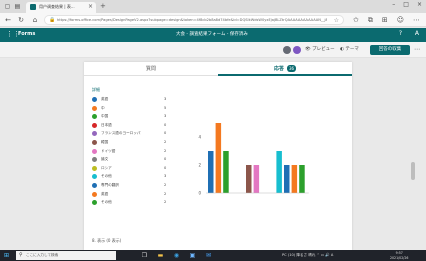 This screenshot has height=261, width=426. I want to click on legend-label: 英語, so click(105, 99).